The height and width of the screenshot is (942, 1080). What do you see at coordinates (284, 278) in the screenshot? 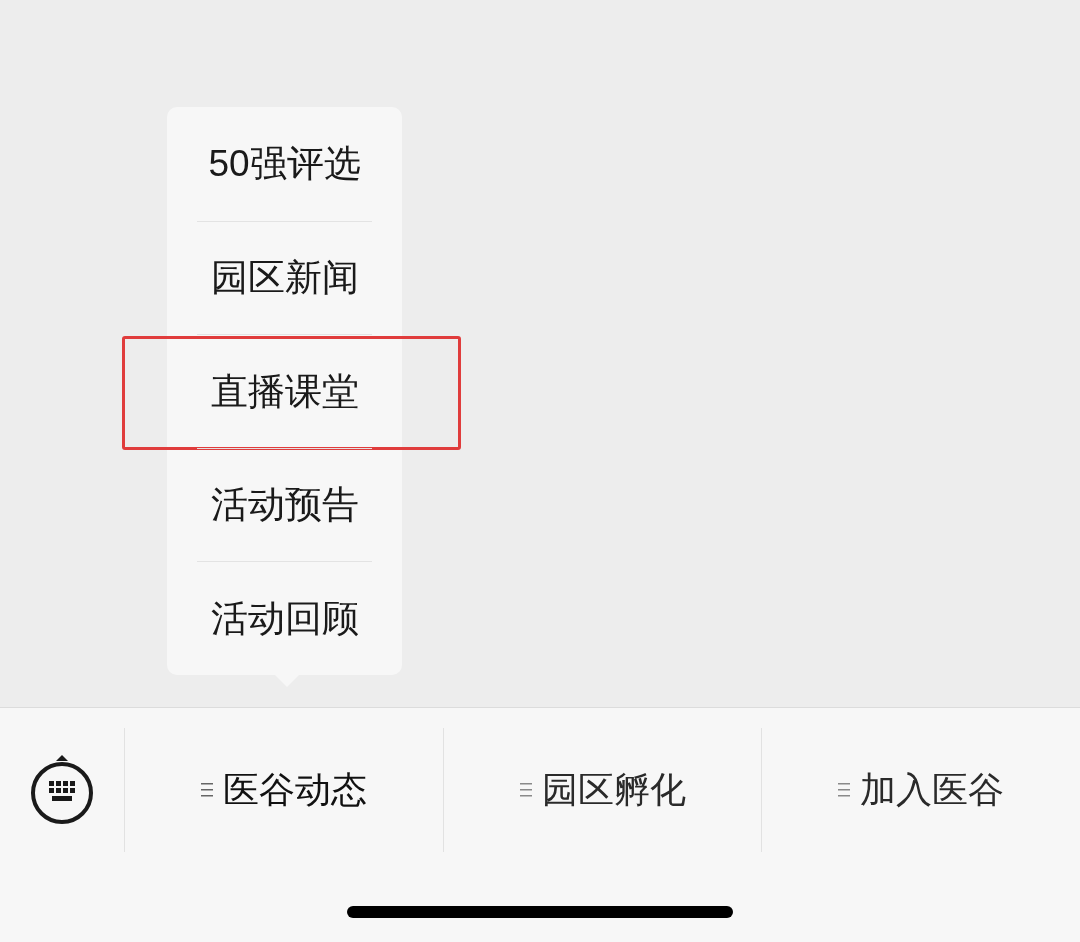
I see `menu-item: 园区新闻` at bounding box center [284, 278].